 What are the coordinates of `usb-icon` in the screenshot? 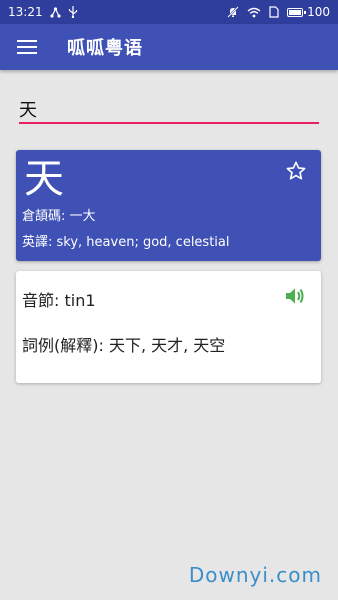 It's located at (73, 12).